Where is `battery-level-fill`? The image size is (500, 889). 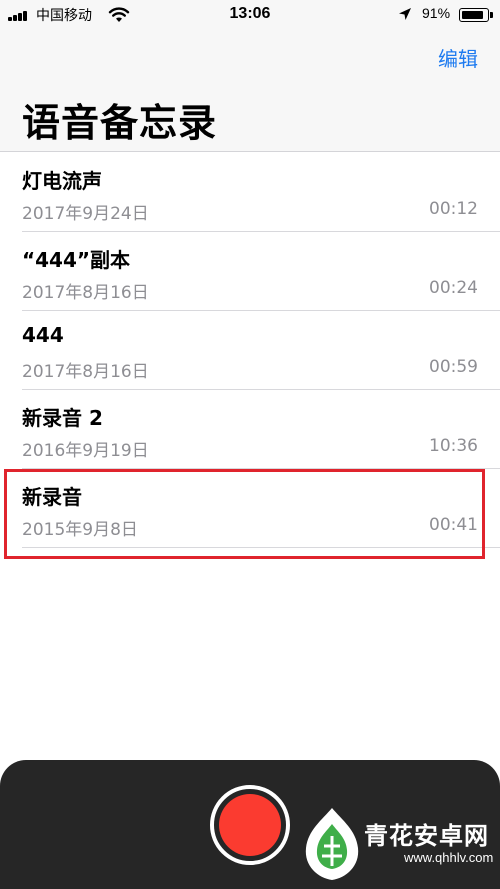
battery-level-fill is located at coordinates (472, 14).